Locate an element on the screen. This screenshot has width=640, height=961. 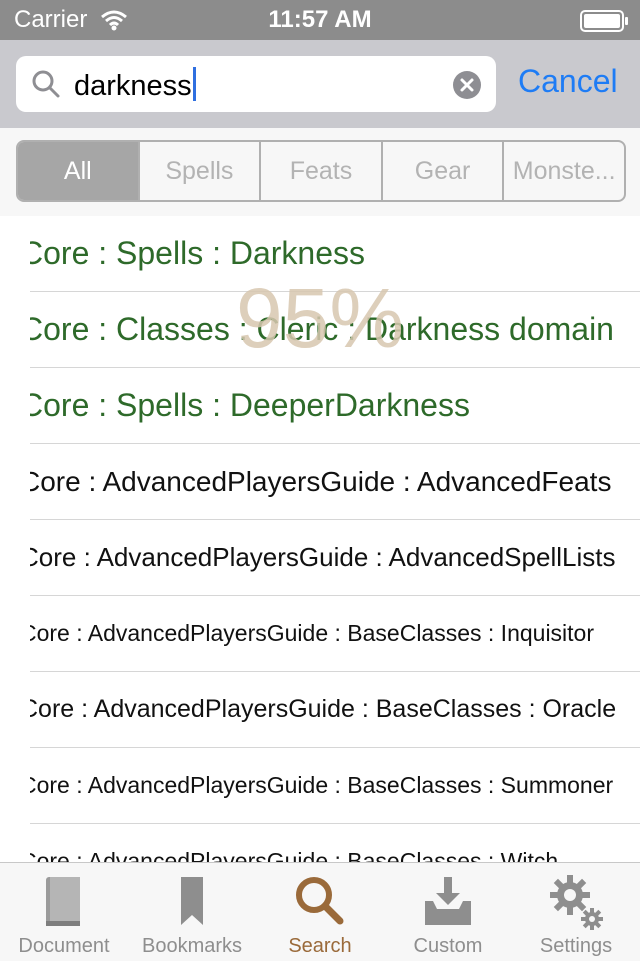
segment-all: All is located at coordinates (78, 171).